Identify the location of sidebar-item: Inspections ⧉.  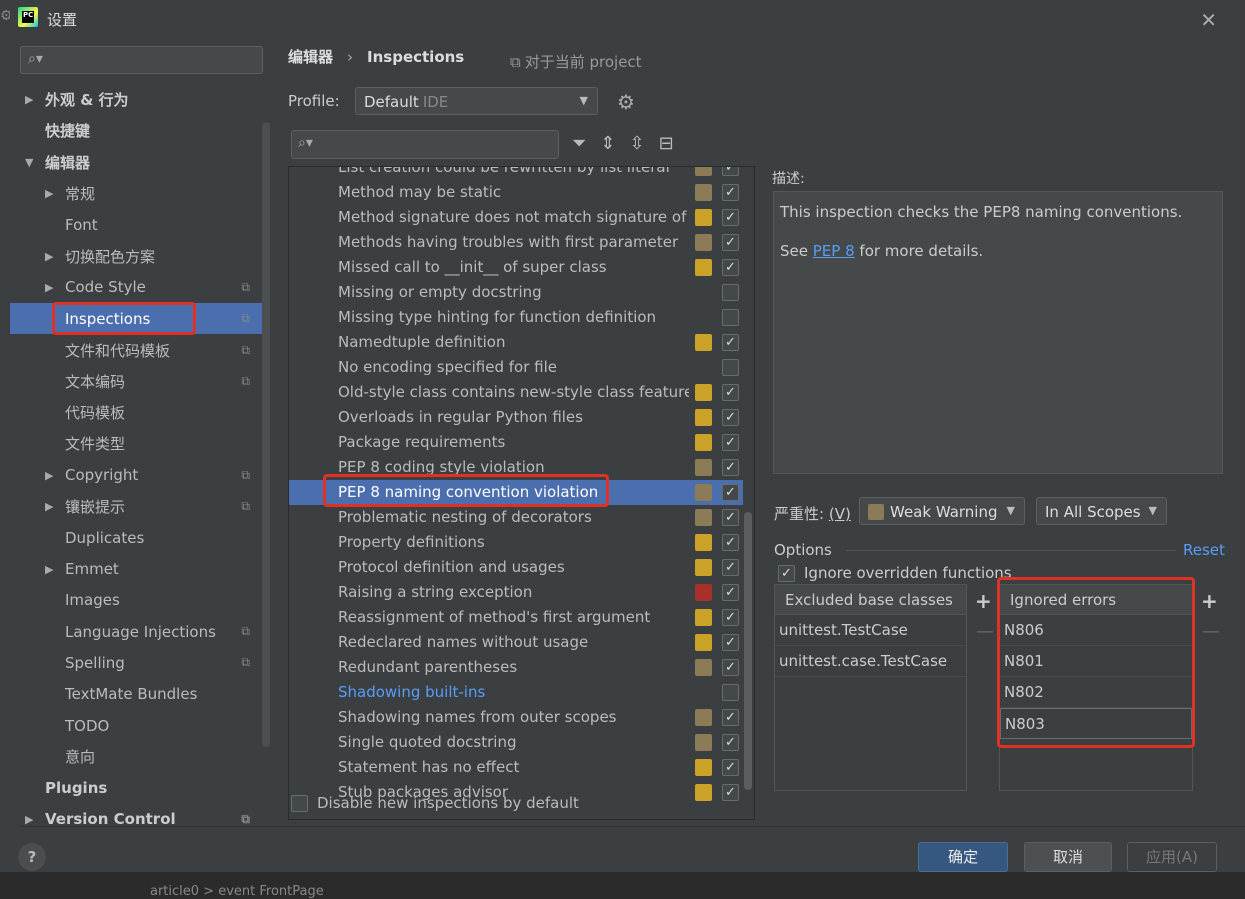
(139, 319).